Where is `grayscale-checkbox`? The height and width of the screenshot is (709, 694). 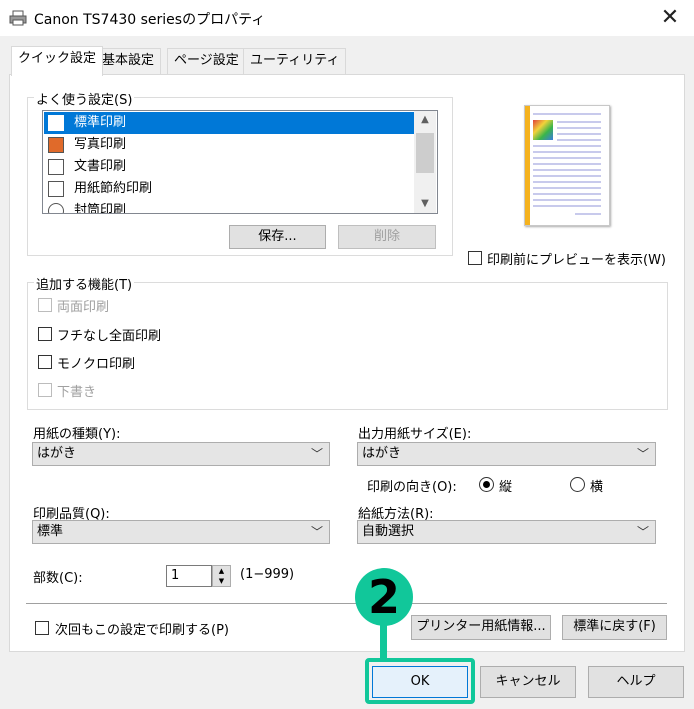
grayscale-checkbox is located at coordinates (45, 362).